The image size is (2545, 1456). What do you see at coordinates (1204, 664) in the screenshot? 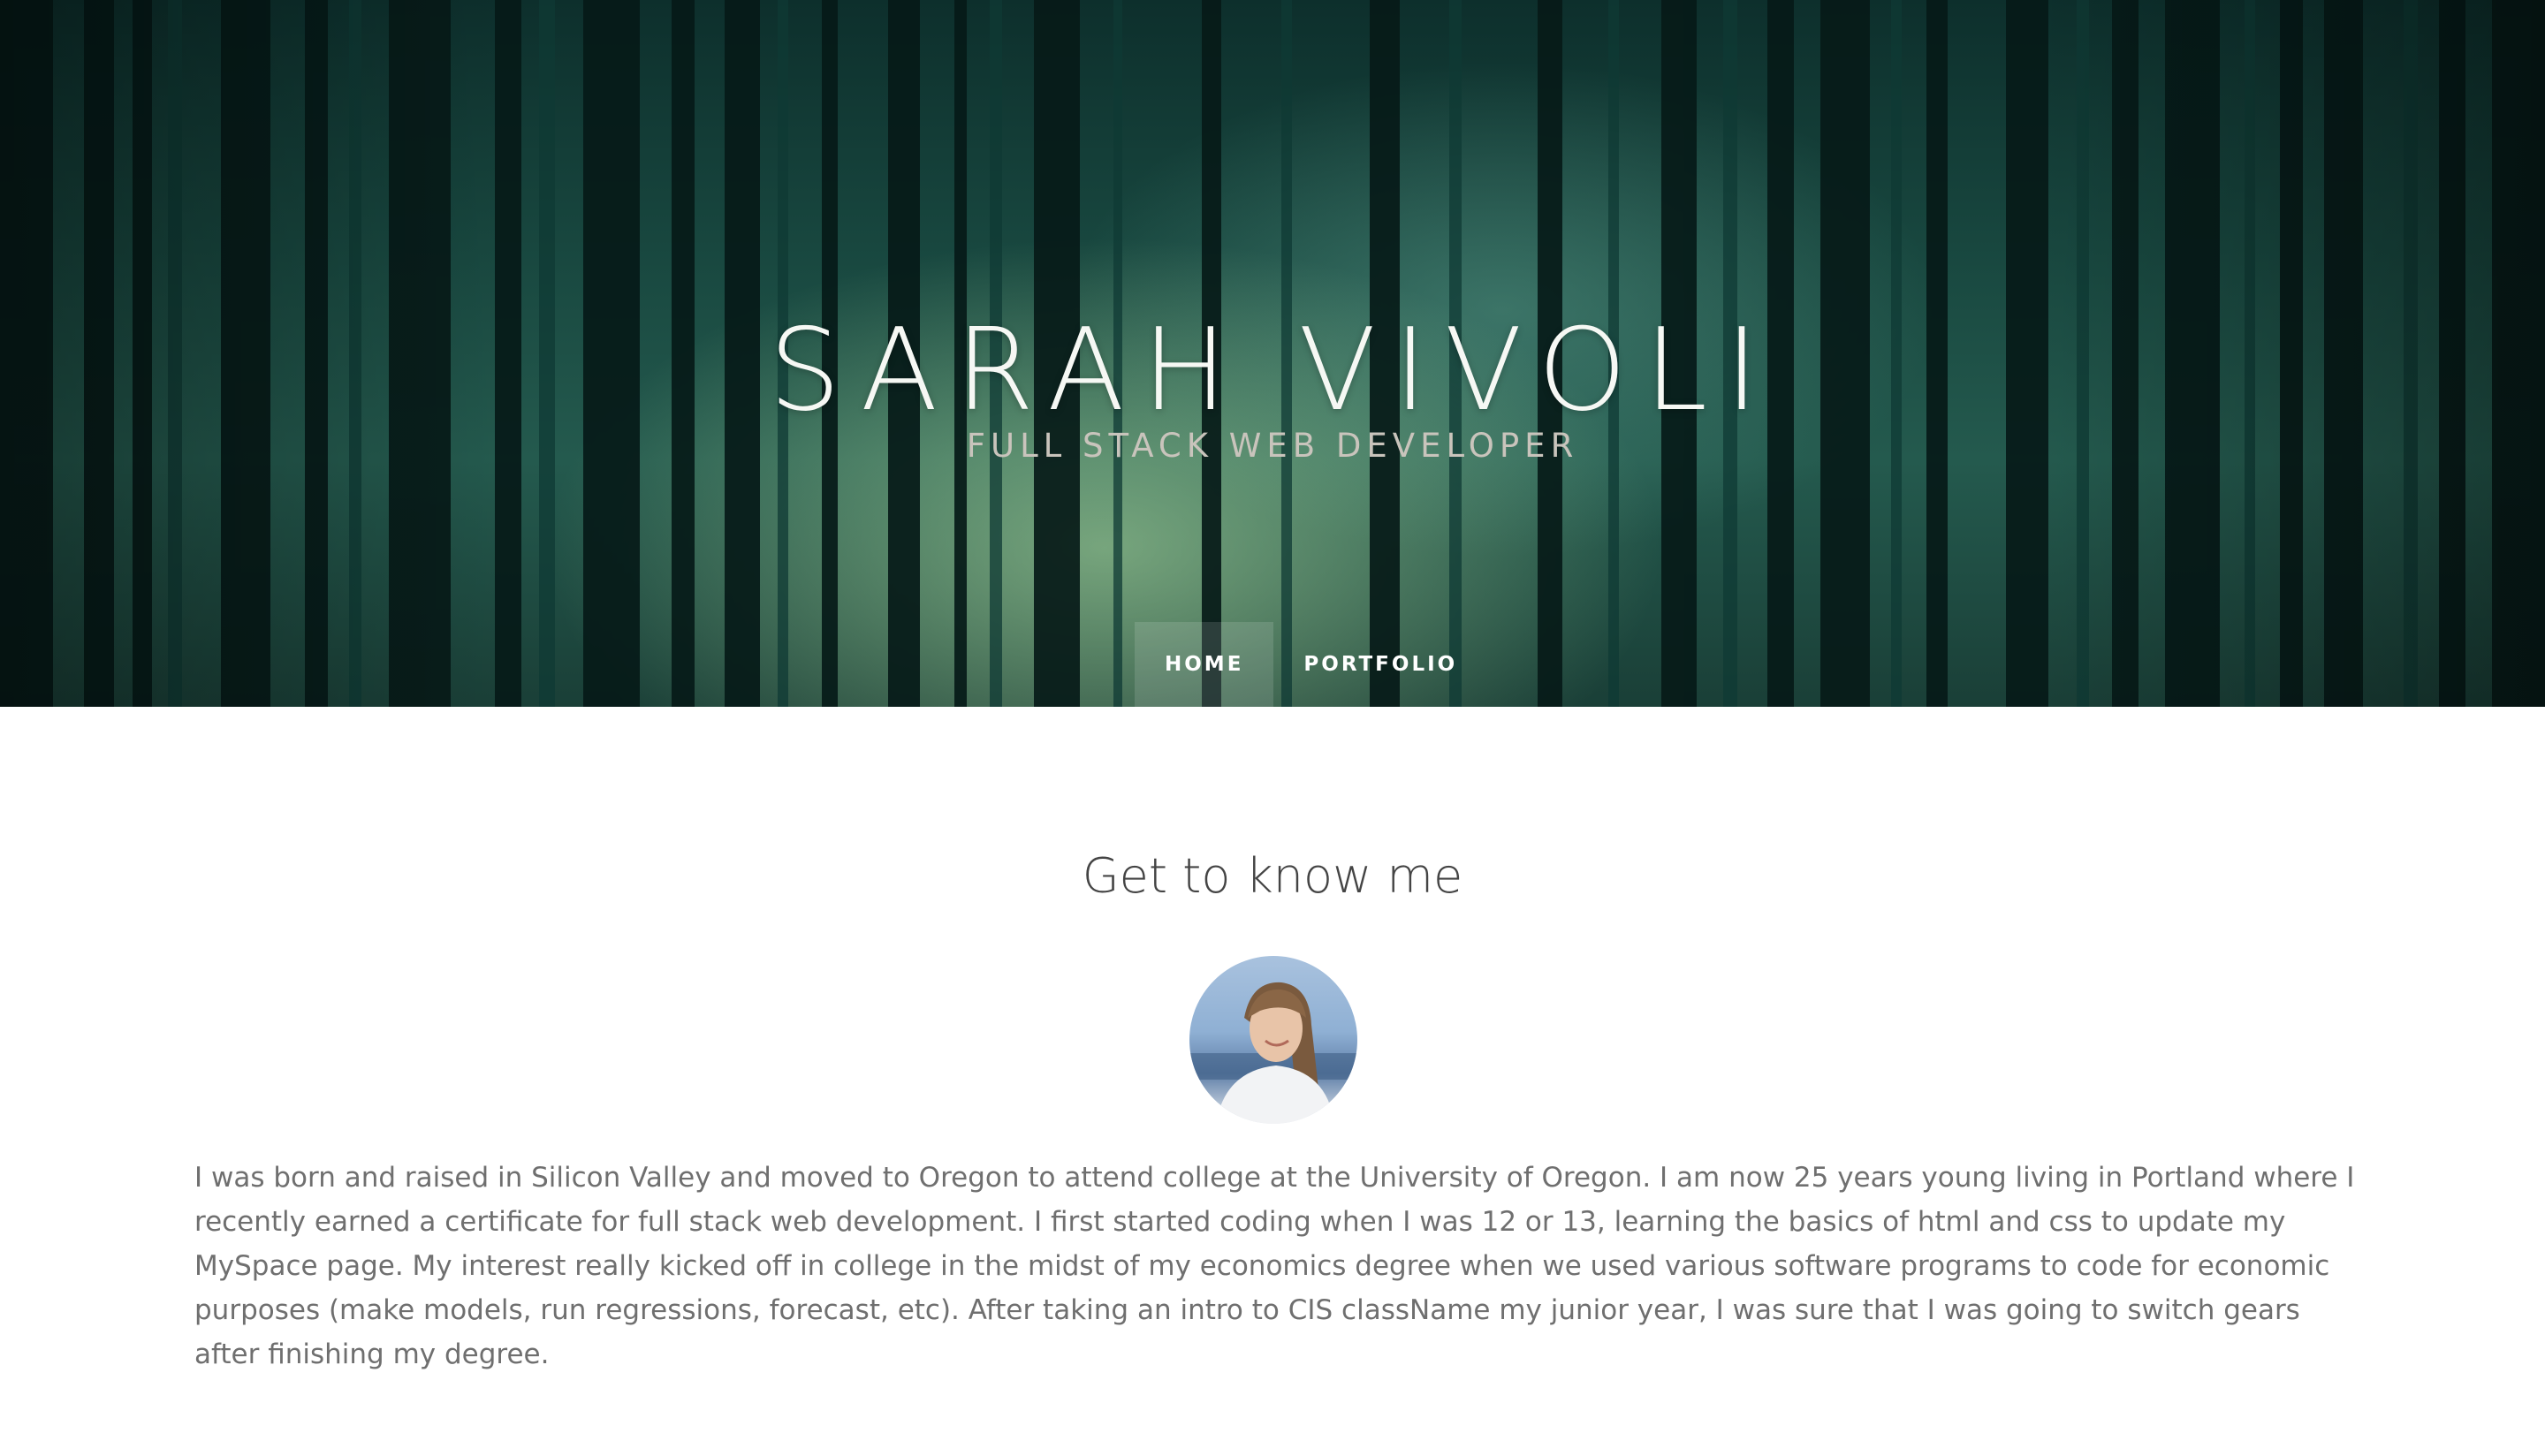
I see `nav-home-link: HOME` at bounding box center [1204, 664].